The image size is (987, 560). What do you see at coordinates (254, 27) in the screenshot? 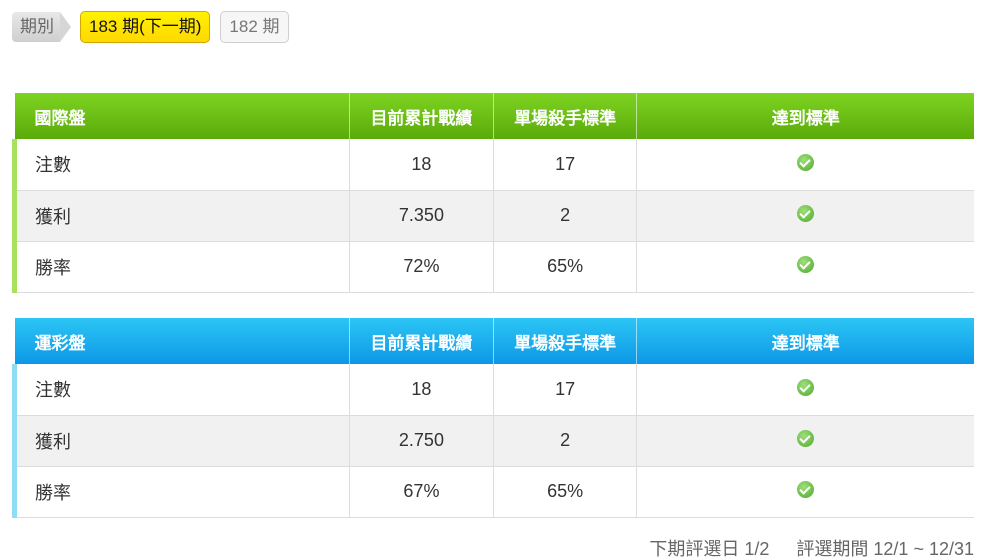
I see `period-182-button: 182 期` at bounding box center [254, 27].